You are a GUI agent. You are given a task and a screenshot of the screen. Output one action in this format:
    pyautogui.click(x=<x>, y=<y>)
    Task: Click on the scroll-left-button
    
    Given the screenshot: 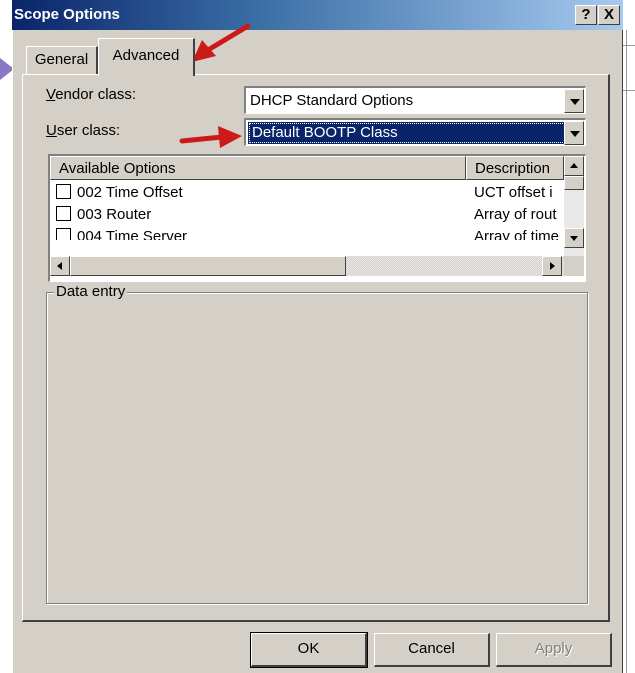 What is the action you would take?
    pyautogui.click(x=60, y=266)
    